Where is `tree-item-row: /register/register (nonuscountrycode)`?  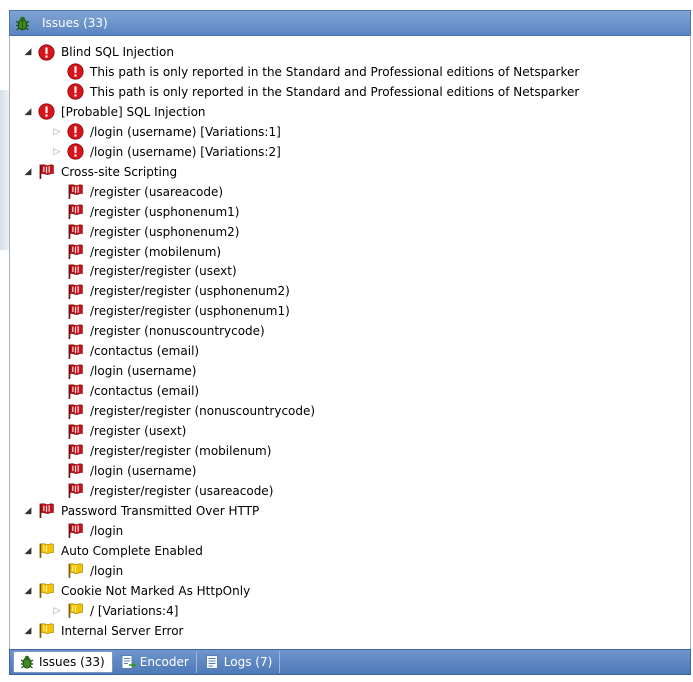 tree-item-row: /register/register (nonuscountrycode) is located at coordinates (183, 411).